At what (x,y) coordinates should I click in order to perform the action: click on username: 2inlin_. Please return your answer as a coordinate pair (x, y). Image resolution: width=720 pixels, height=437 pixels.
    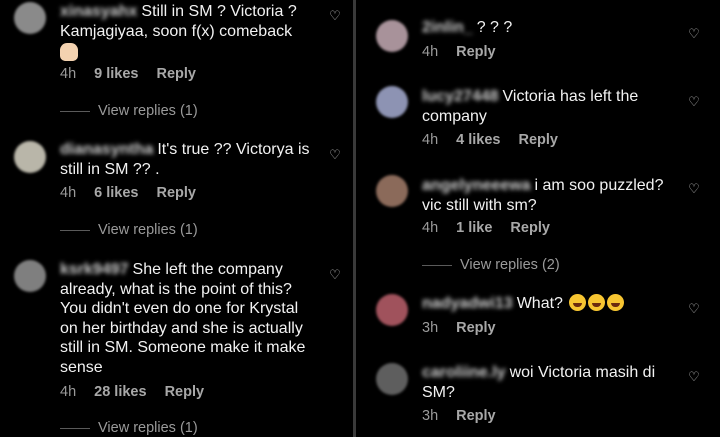
    Looking at the image, I should click on (447, 28).